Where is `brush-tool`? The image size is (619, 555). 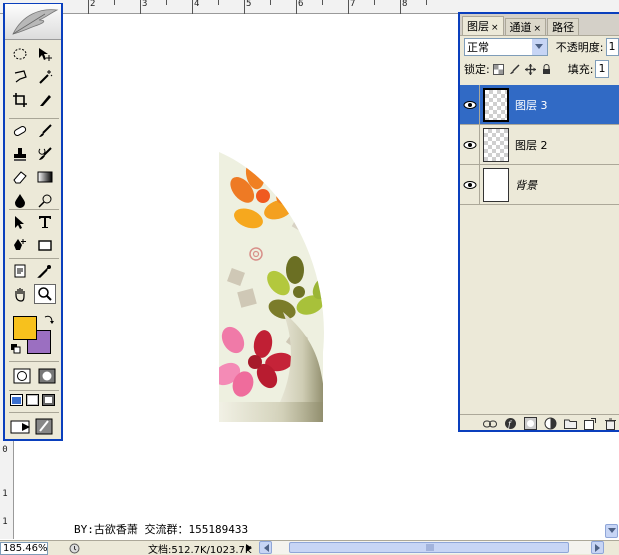 brush-tool is located at coordinates (45, 131).